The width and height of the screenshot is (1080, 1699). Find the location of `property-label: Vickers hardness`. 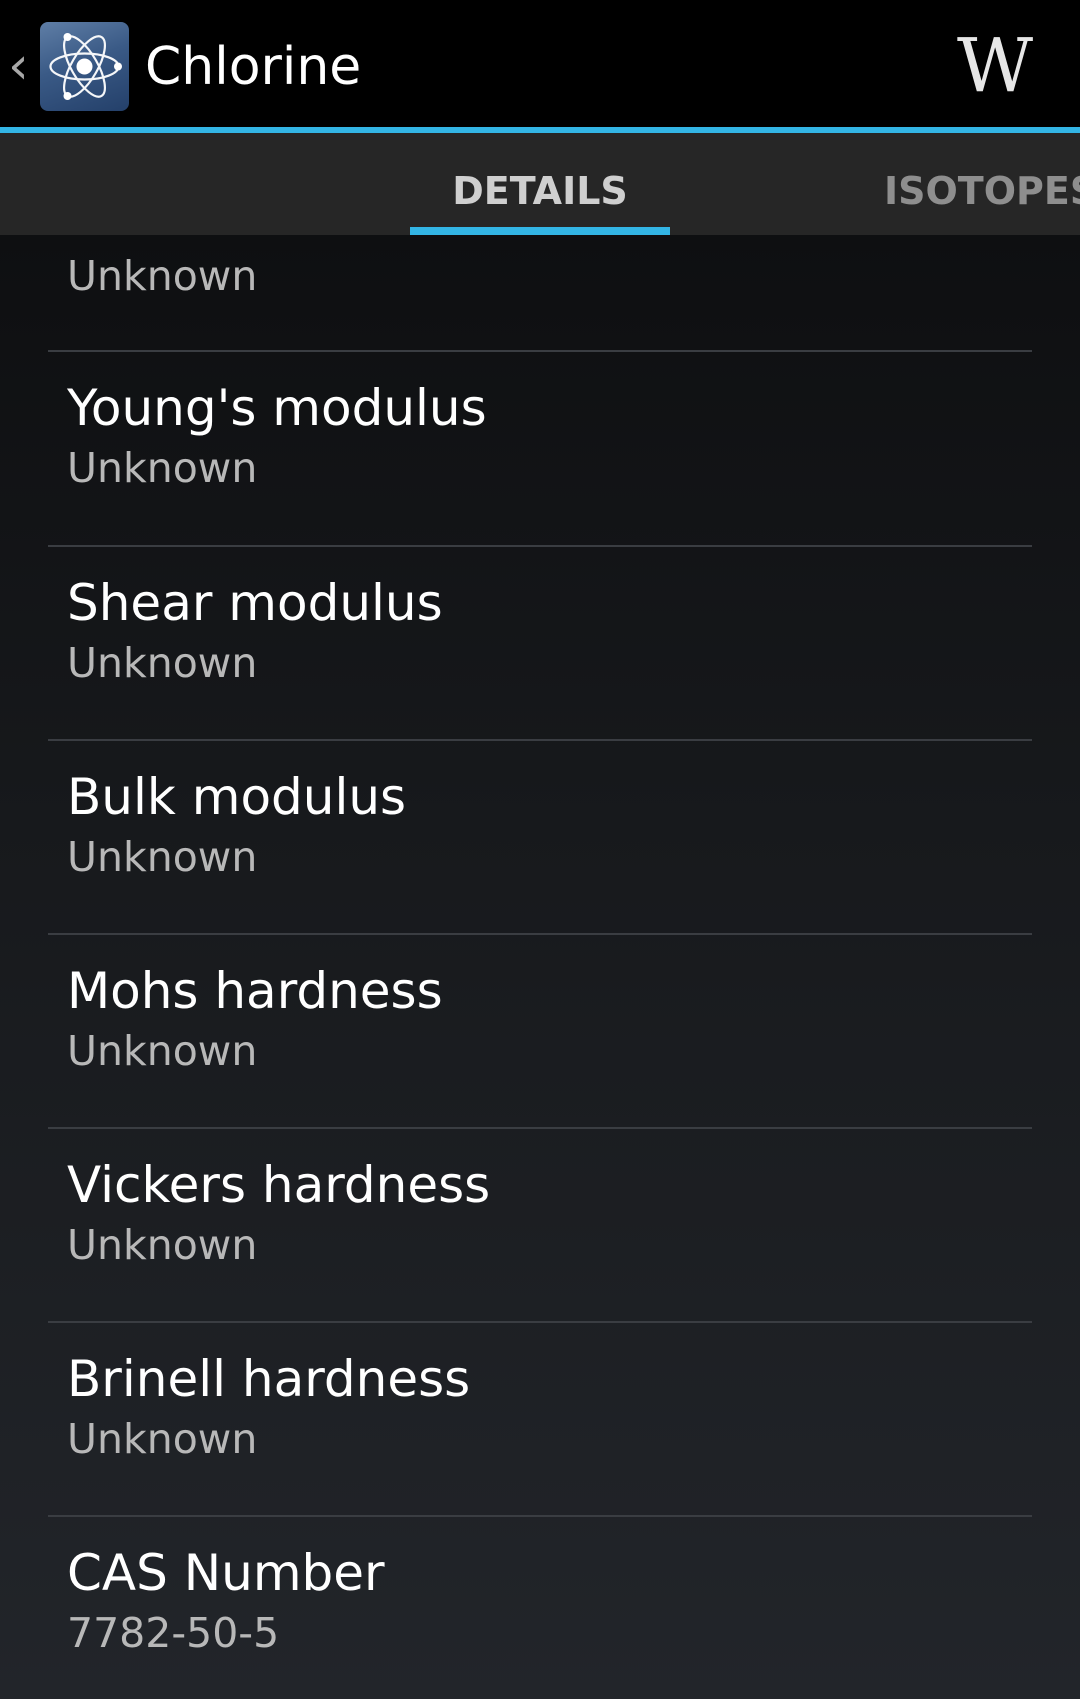

property-label: Vickers hardness is located at coordinates (279, 1185).